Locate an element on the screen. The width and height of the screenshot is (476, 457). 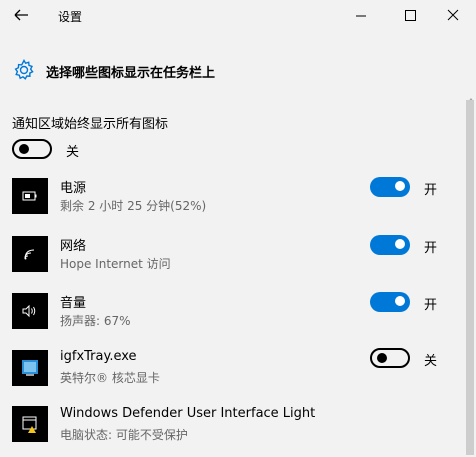
network-subtitle: Hope Internet 访问 is located at coordinates (115, 264).